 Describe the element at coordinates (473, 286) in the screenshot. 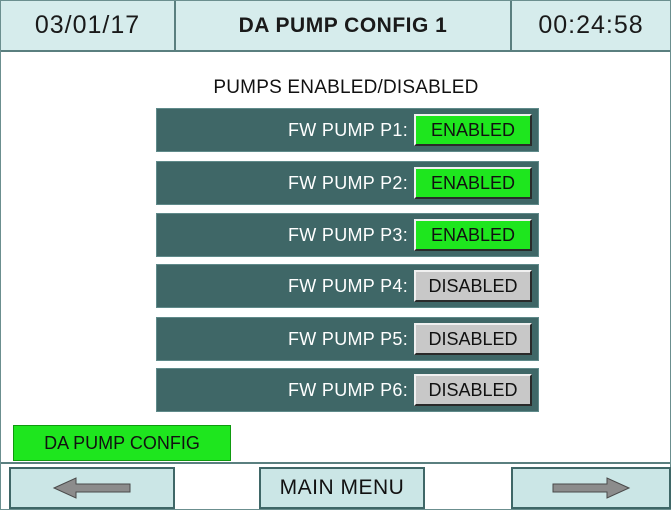

I see `pump-p4-toggle-button: DISABLED` at that location.